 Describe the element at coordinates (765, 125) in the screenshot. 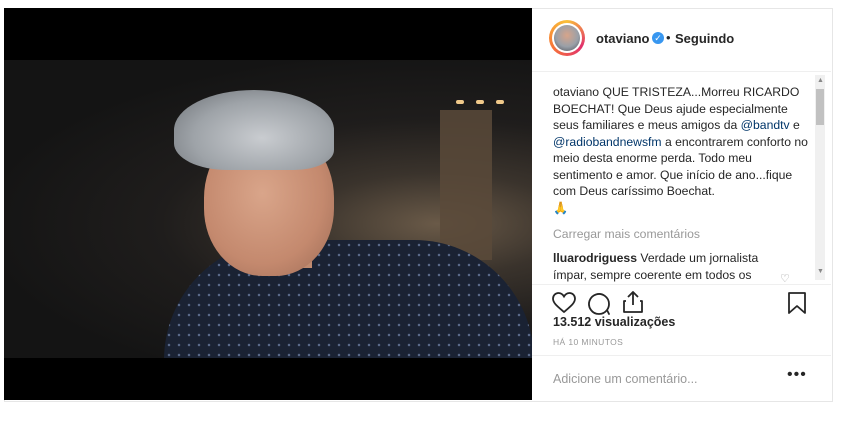

I see `mention-bandtv: @bandtv` at that location.